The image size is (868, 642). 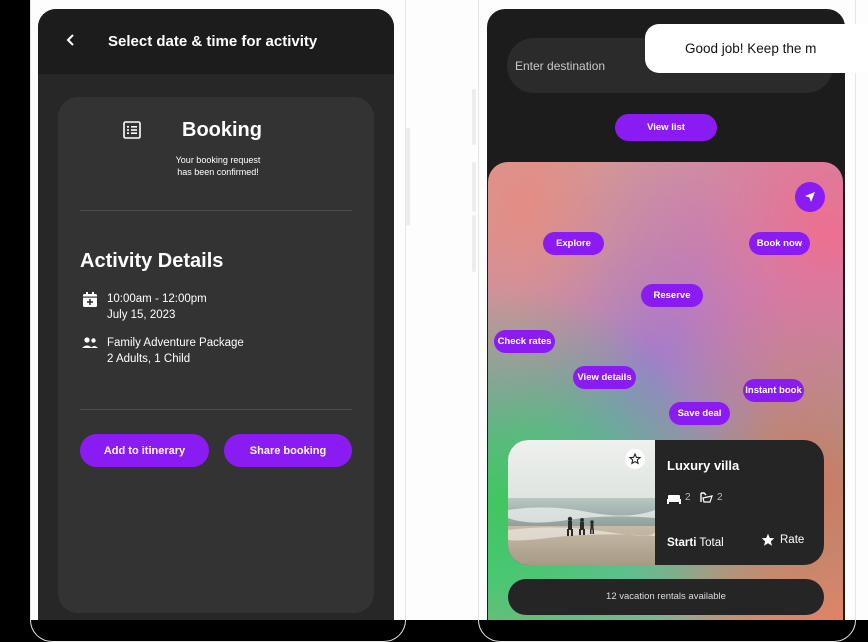 I want to click on receipt-list-icon, so click(x=132, y=130).